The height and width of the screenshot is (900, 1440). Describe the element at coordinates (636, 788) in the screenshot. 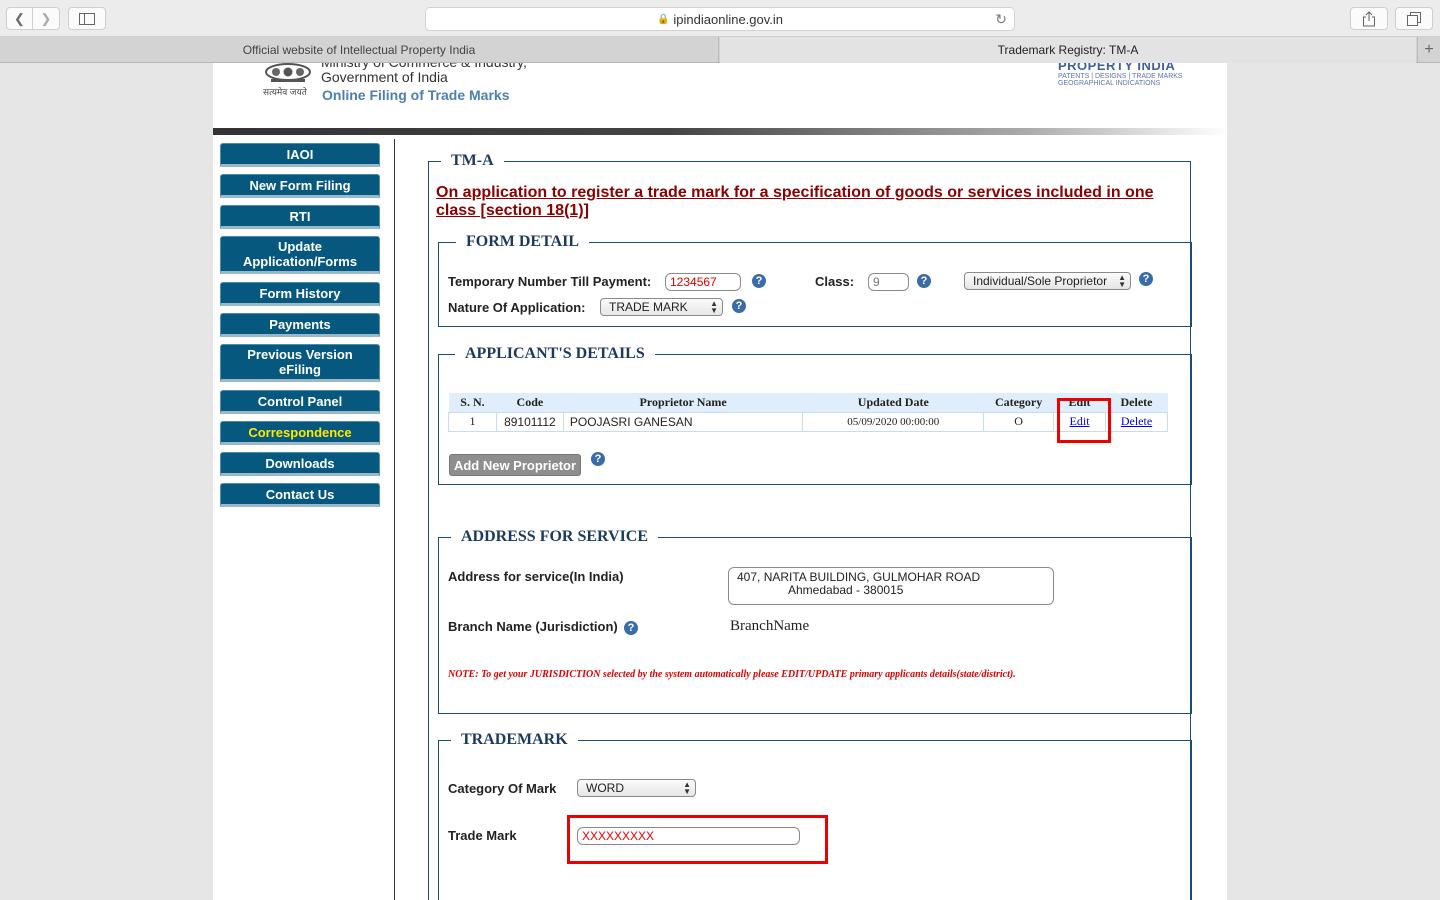

I see `category-of-mark-select: WORD ▲ ▼` at that location.